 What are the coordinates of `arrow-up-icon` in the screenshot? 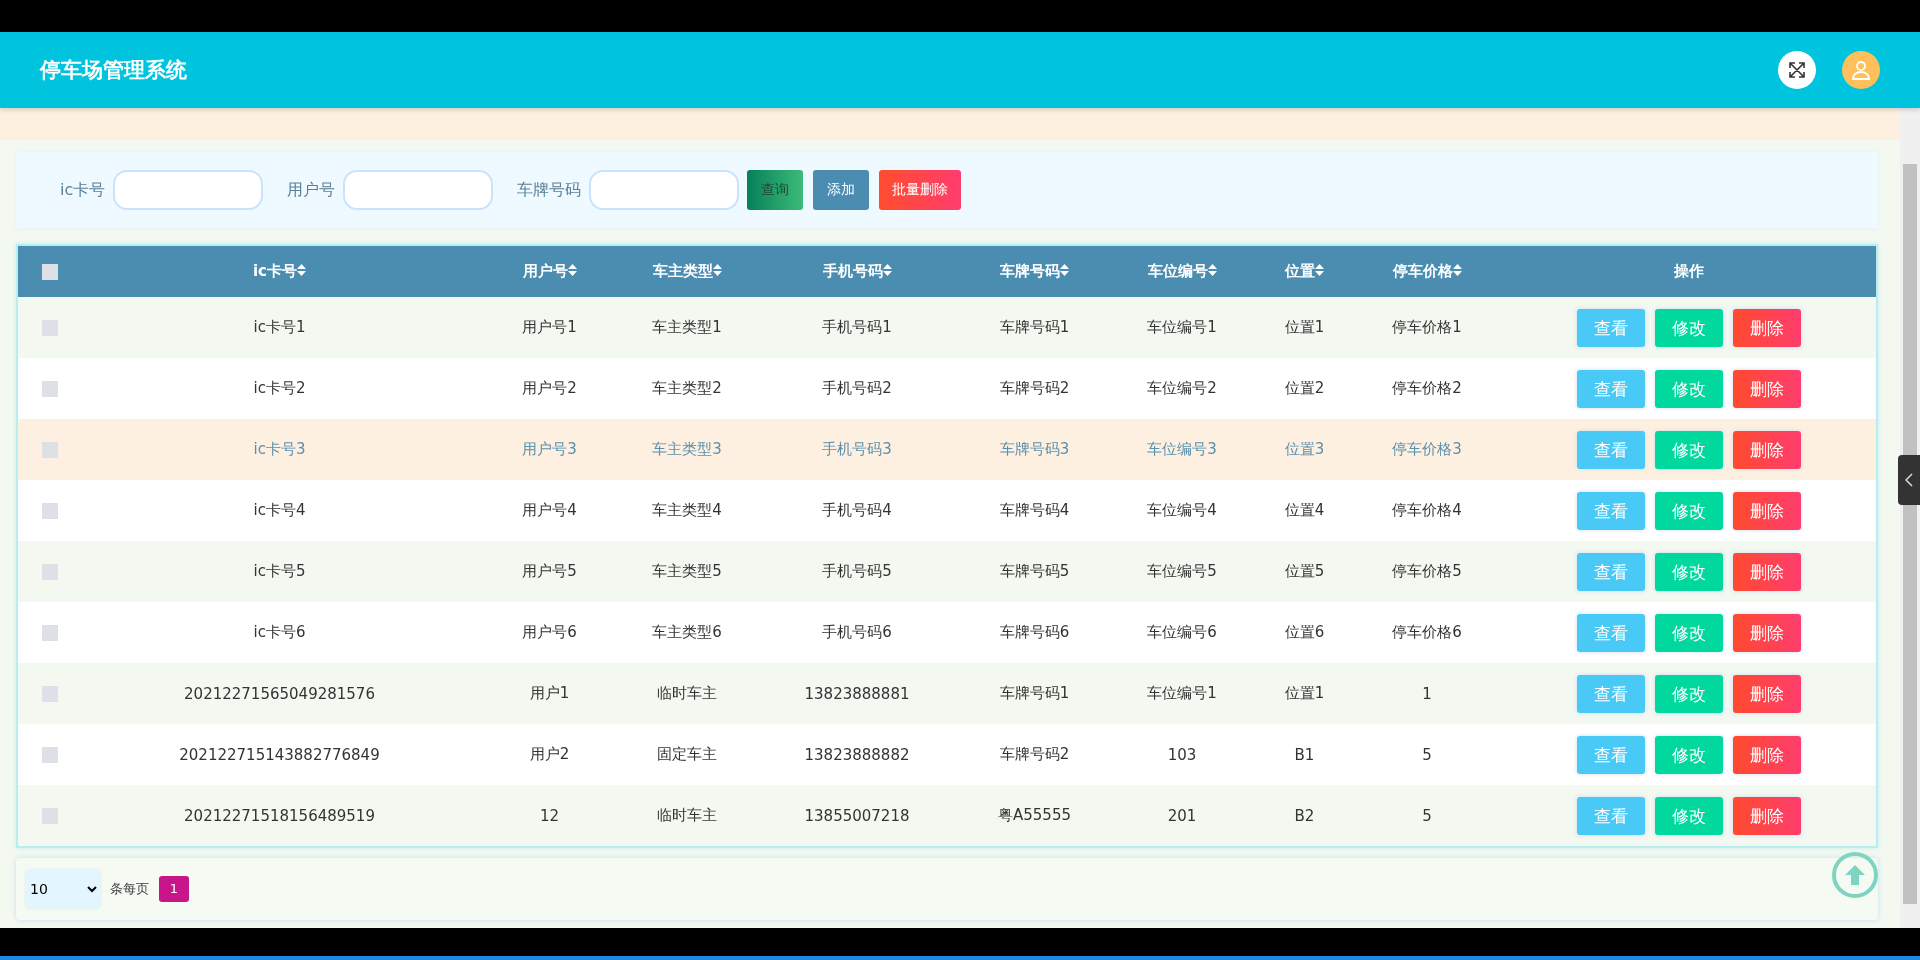 It's located at (1855, 875).